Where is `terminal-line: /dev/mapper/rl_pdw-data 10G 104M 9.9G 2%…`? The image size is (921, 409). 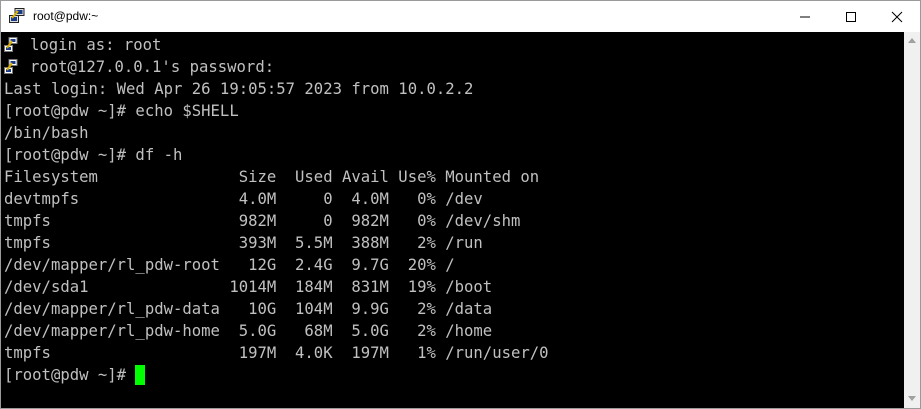 terminal-line: /dev/mapper/rl_pdw-data 10G 104M 9.9G 2%… is located at coordinates (248, 309).